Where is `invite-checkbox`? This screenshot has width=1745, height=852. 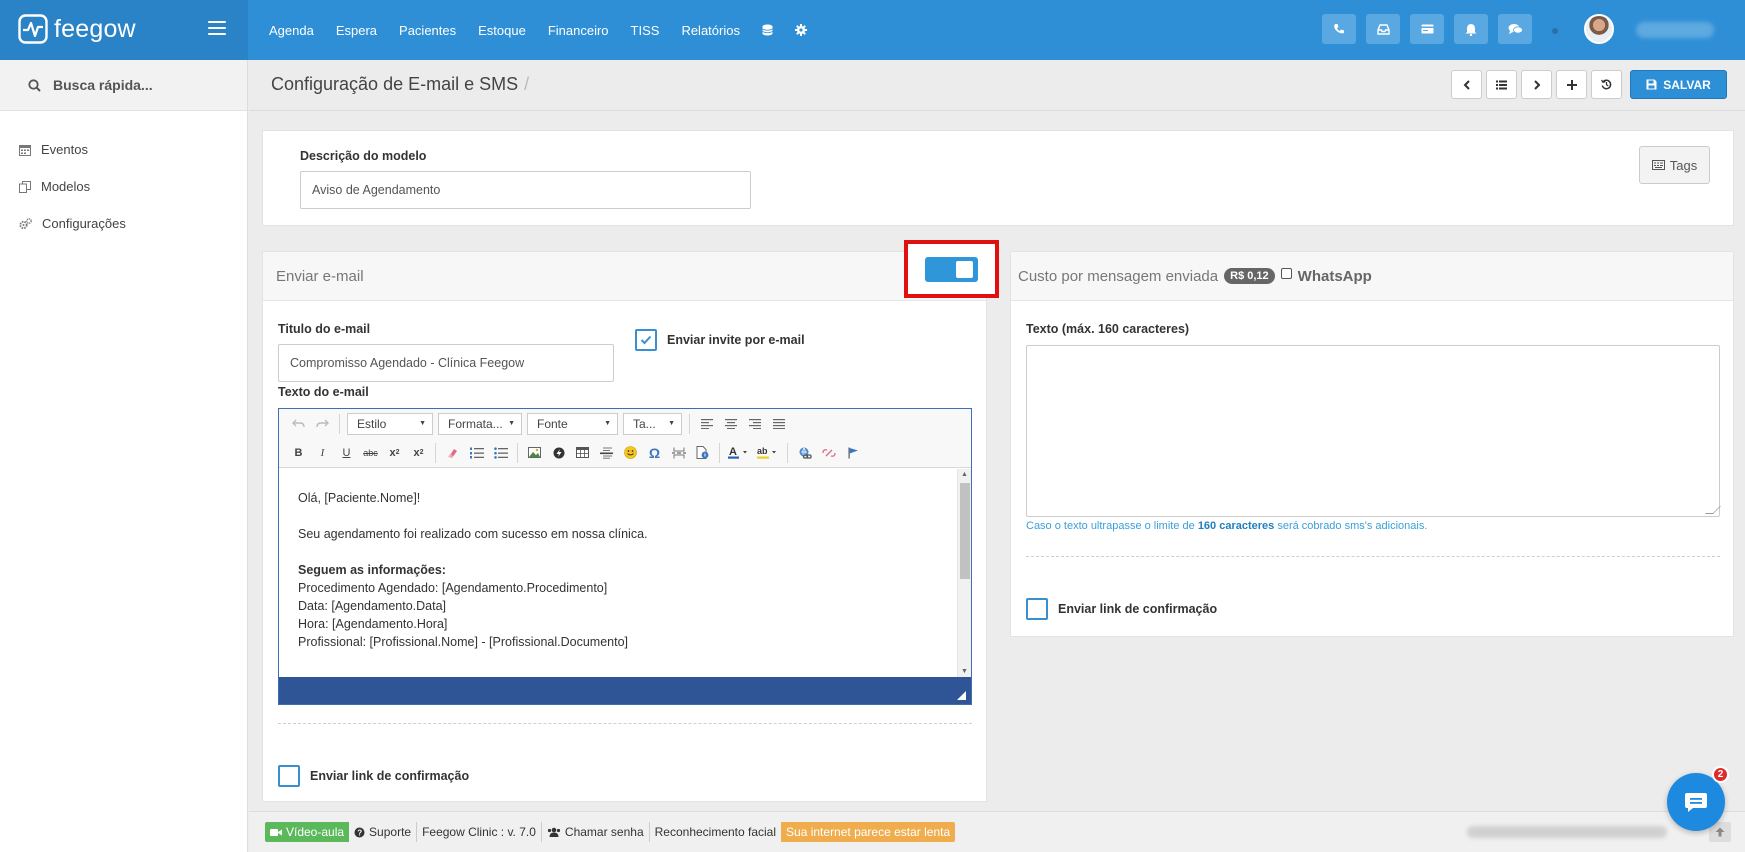
invite-checkbox is located at coordinates (646, 340).